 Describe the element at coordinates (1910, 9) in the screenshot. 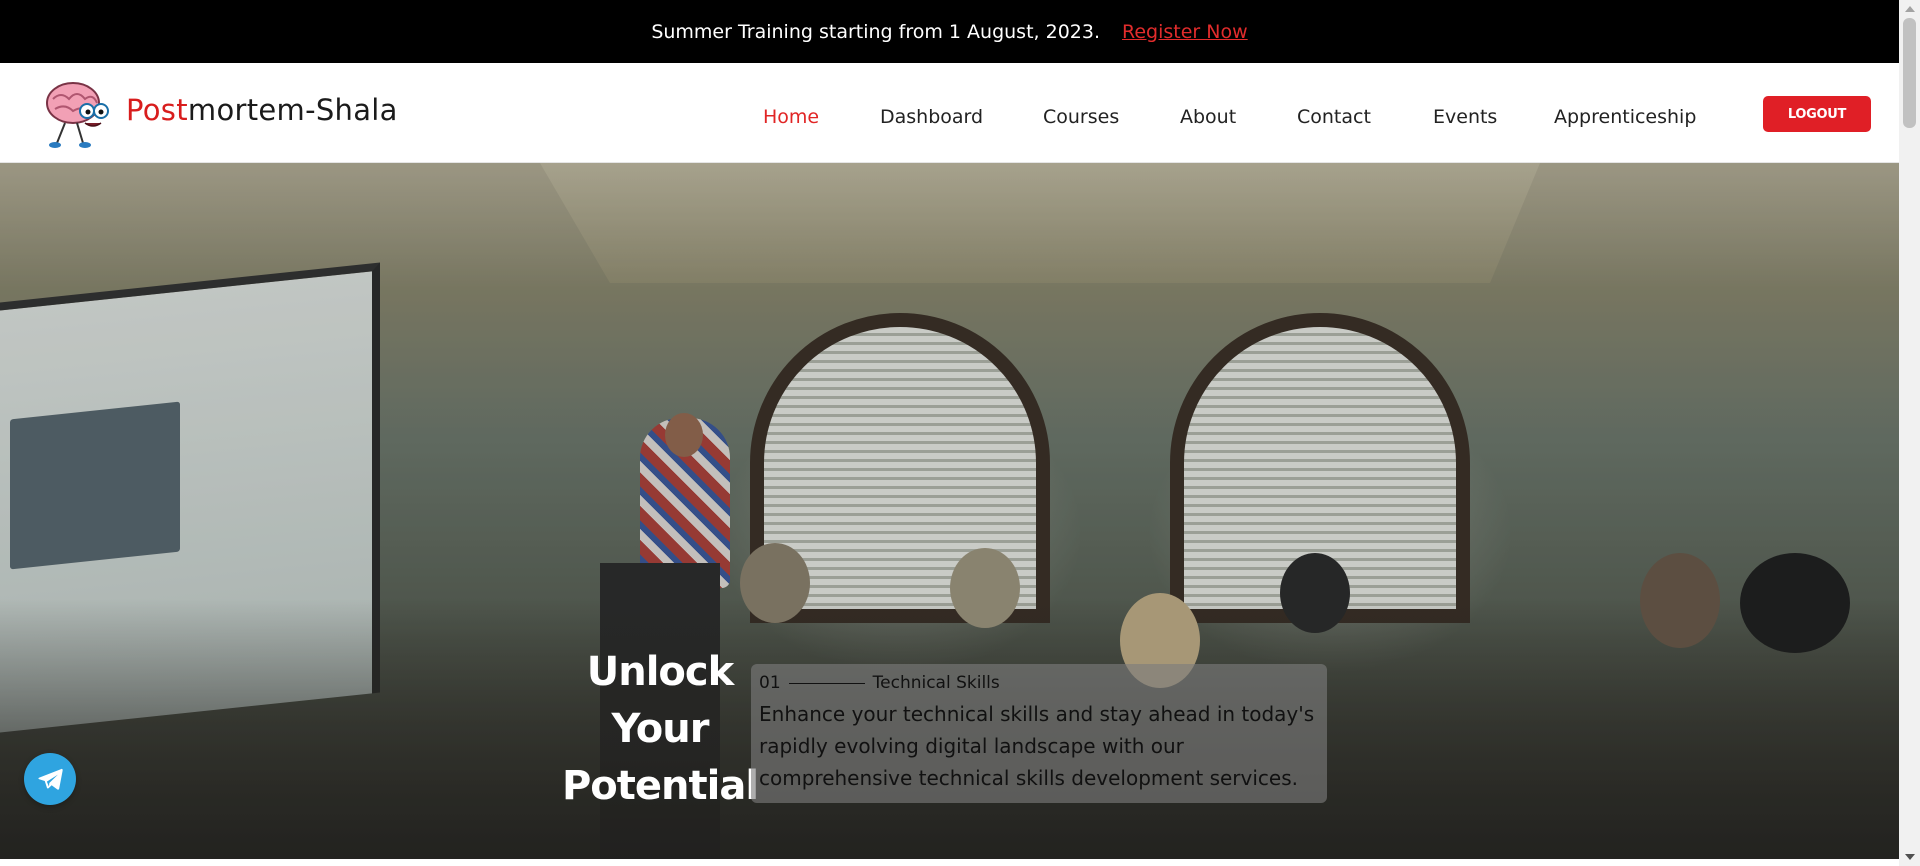

I see `scroll-up-icon` at that location.